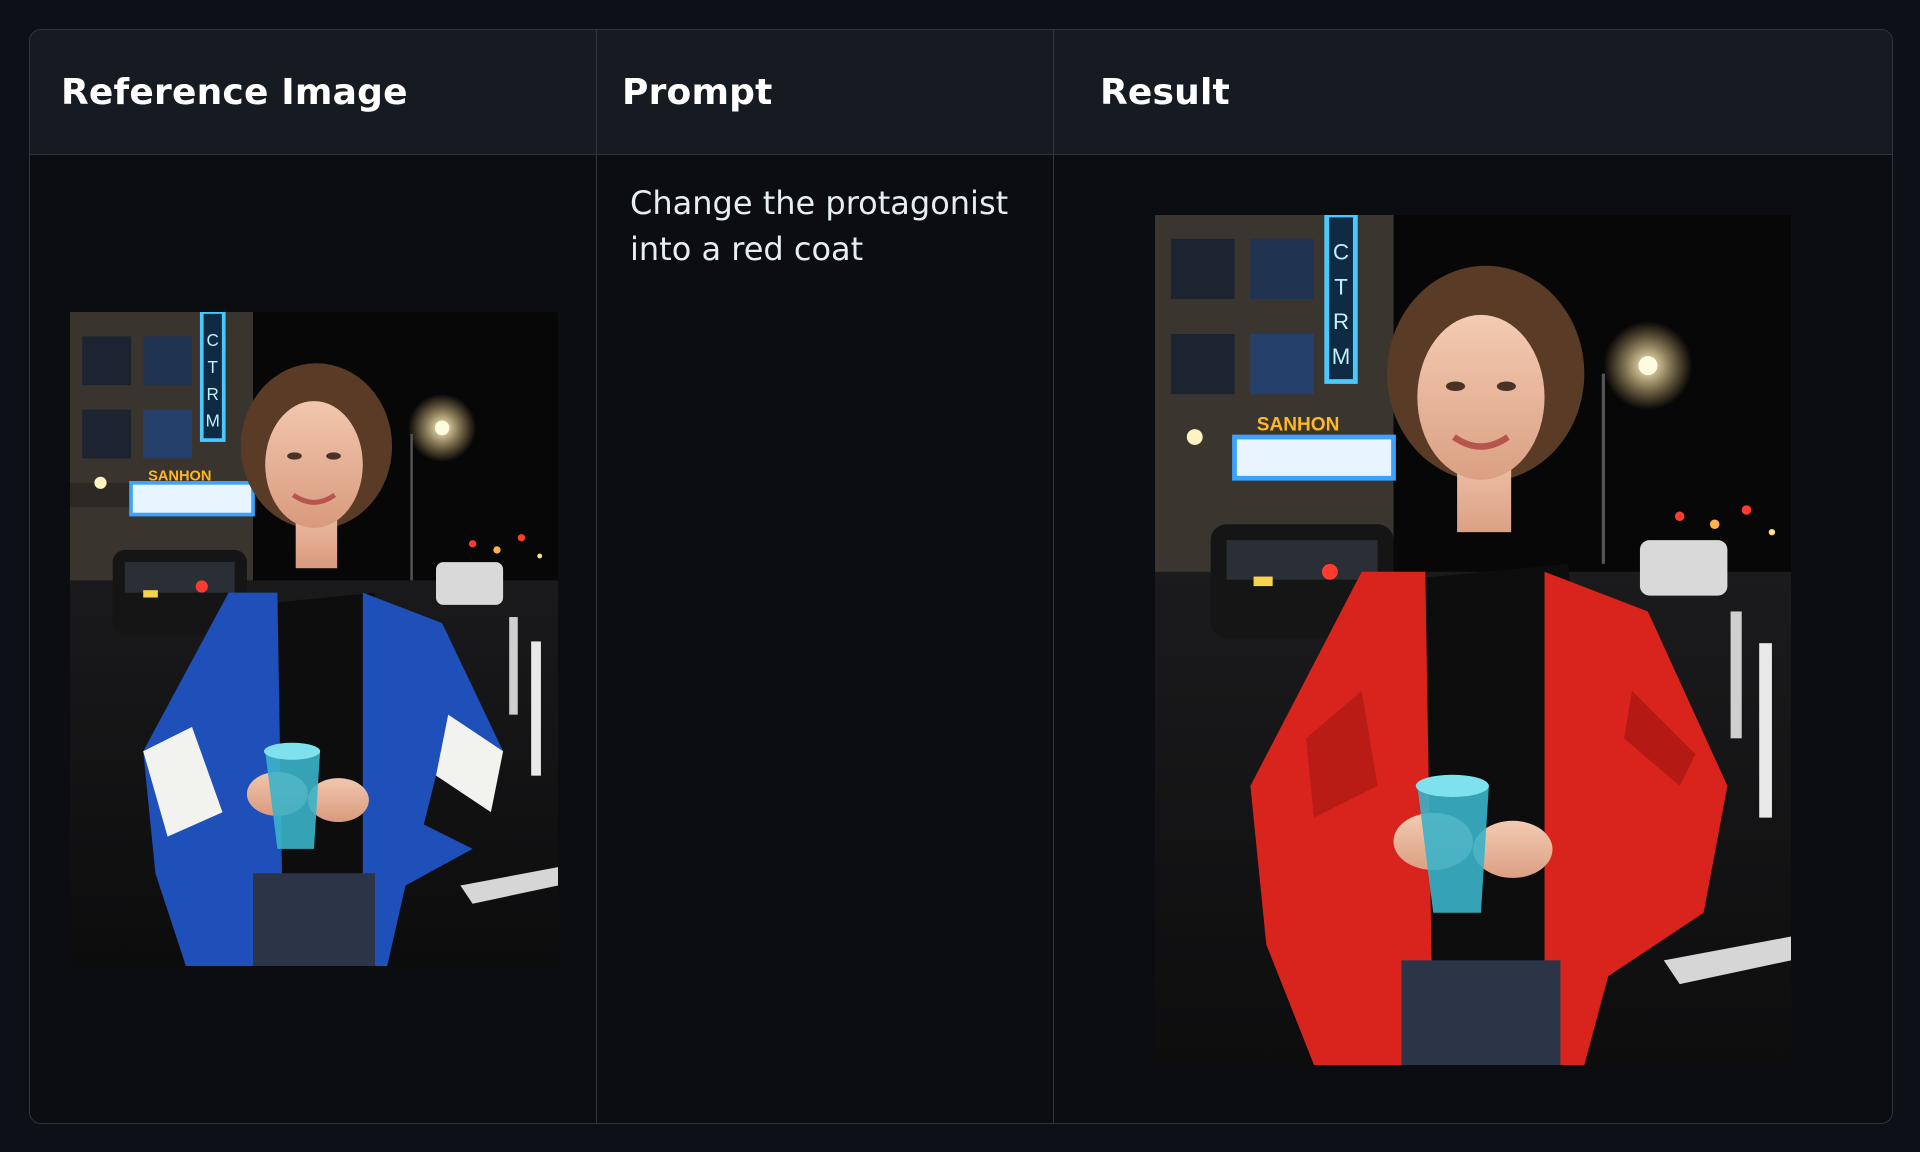 The width and height of the screenshot is (1920, 1152). Describe the element at coordinates (234, 92) in the screenshot. I see `header-reference-label: Reference Image` at that location.